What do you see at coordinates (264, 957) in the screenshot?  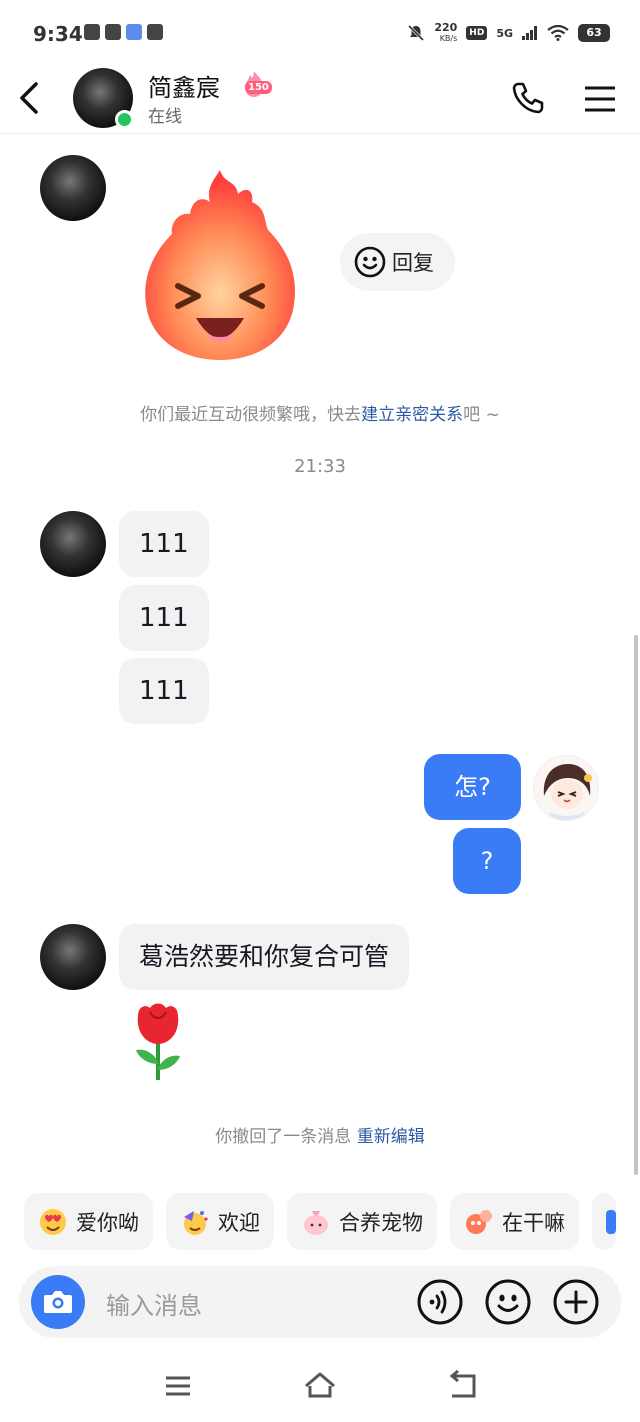 I see `message-bubble-incoming: 葛浩然要和你复合可管` at bounding box center [264, 957].